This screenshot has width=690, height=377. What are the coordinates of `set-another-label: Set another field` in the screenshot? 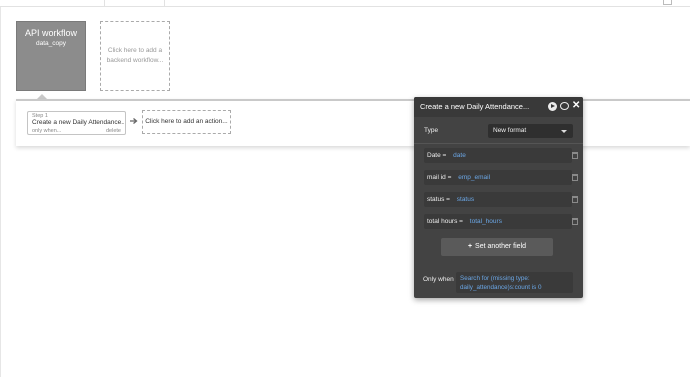 It's located at (501, 246).